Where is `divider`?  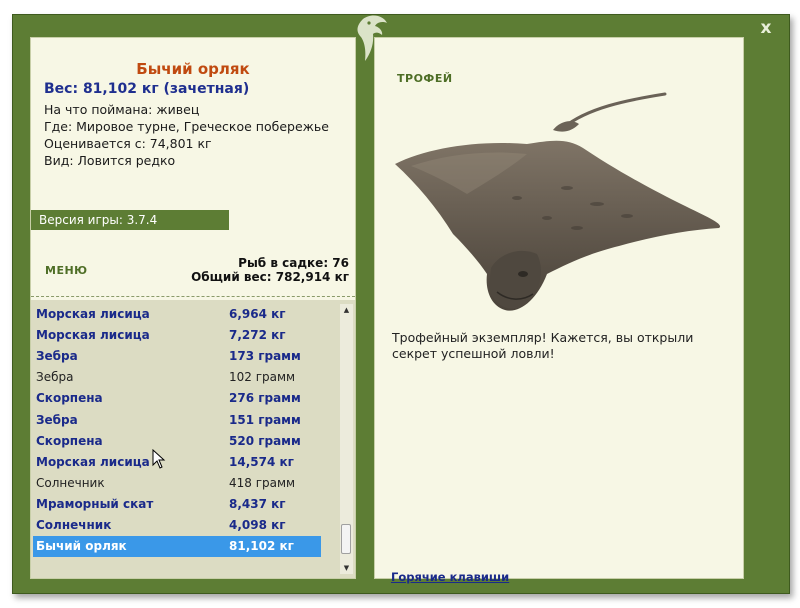 divider is located at coordinates (193, 296).